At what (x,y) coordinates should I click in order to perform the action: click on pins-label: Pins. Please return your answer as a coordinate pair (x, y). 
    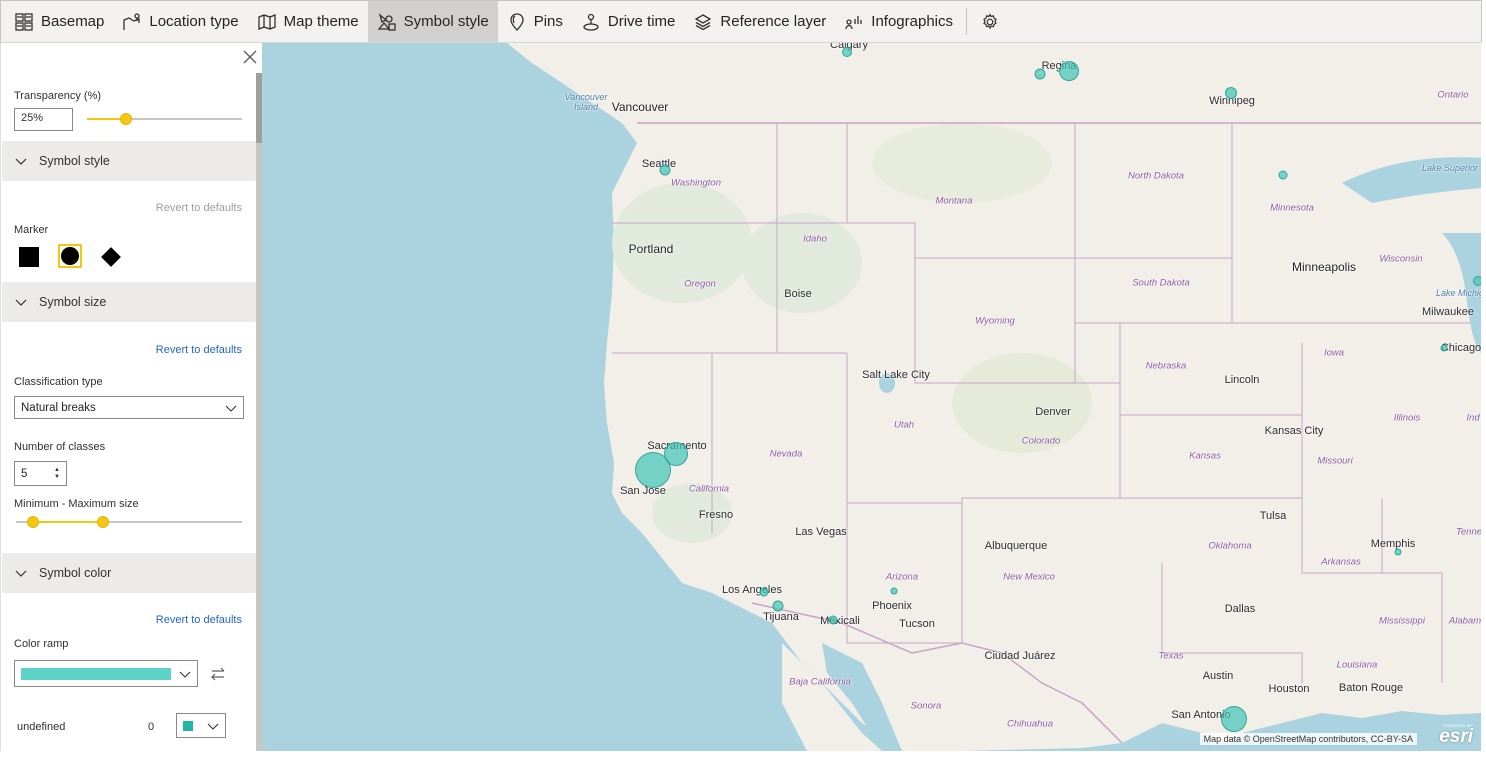
    Looking at the image, I should click on (548, 21).